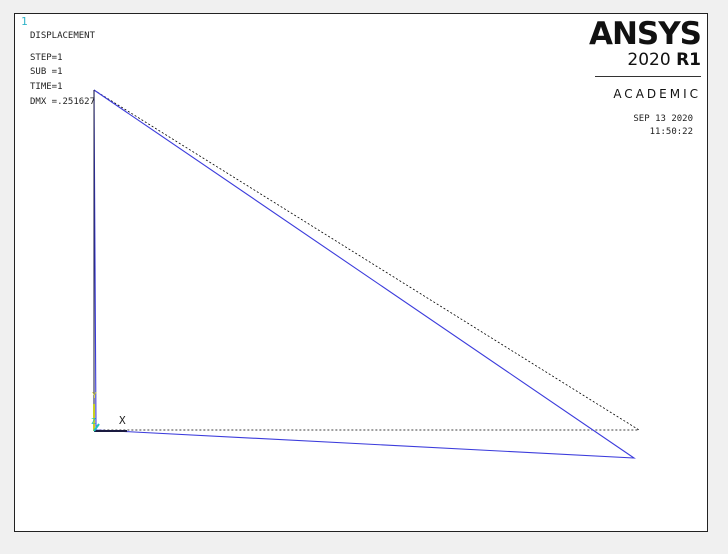  I want to click on triad-y-label: Y, so click(94, 395).